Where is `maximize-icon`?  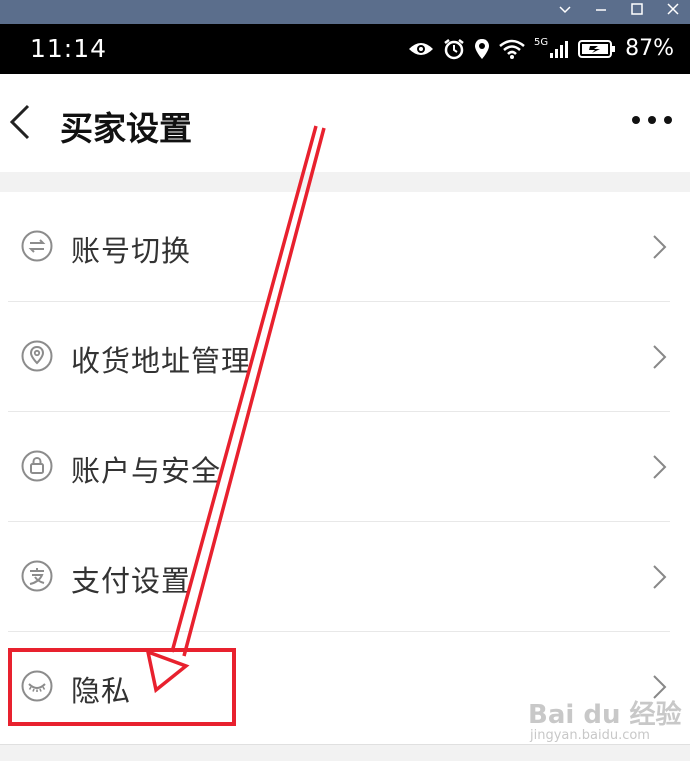 maximize-icon is located at coordinates (637, 9).